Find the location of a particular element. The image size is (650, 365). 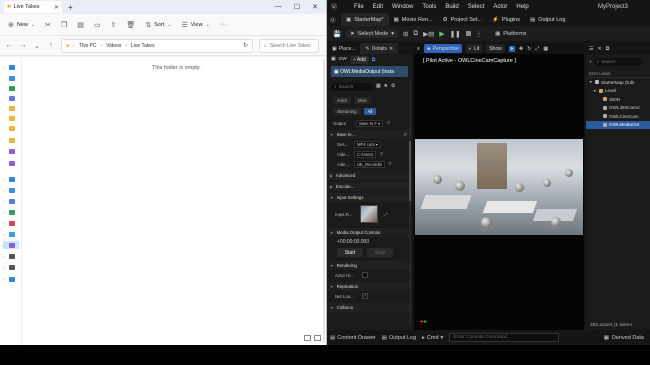

tab-unreal-logo: Ⓤ is located at coordinates (334, 19).